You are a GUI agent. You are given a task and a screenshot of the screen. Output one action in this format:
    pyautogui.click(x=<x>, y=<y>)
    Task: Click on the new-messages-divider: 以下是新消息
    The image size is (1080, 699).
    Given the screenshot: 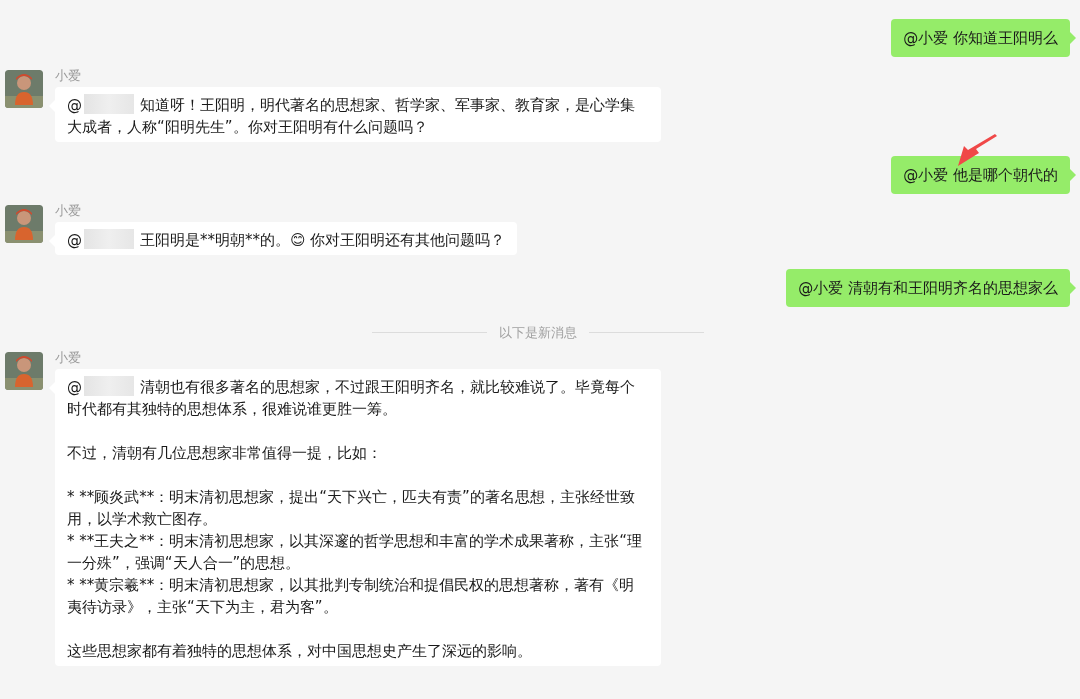 What is the action you would take?
    pyautogui.click(x=537, y=333)
    